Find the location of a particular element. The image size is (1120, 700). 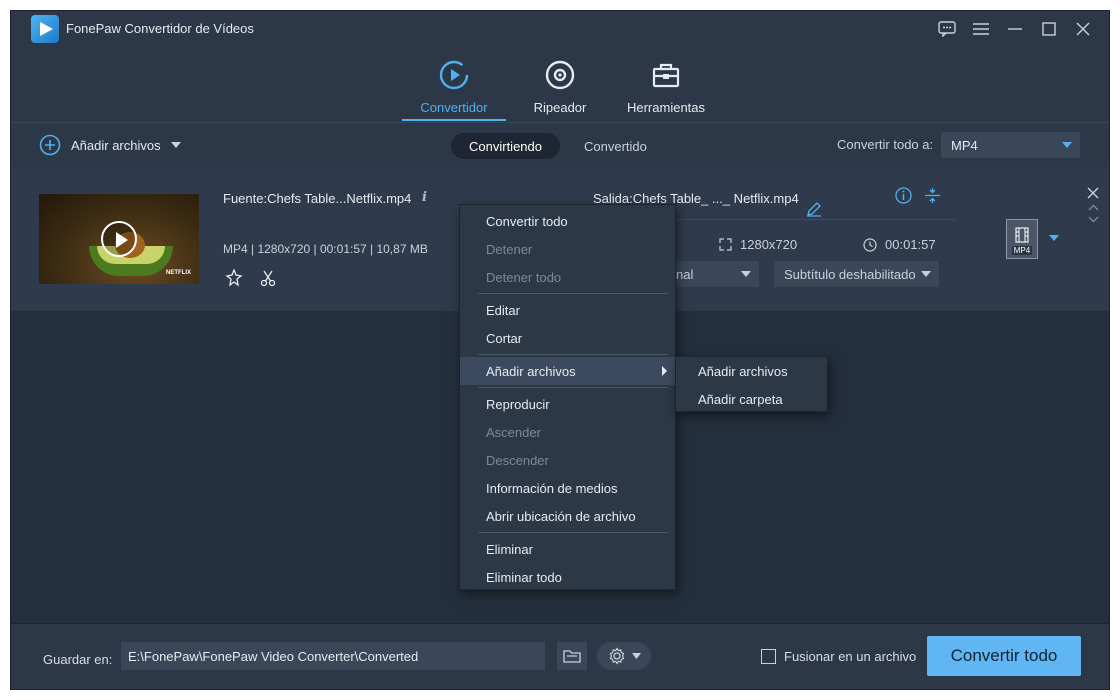

format-value: MP4 is located at coordinates (964, 145).